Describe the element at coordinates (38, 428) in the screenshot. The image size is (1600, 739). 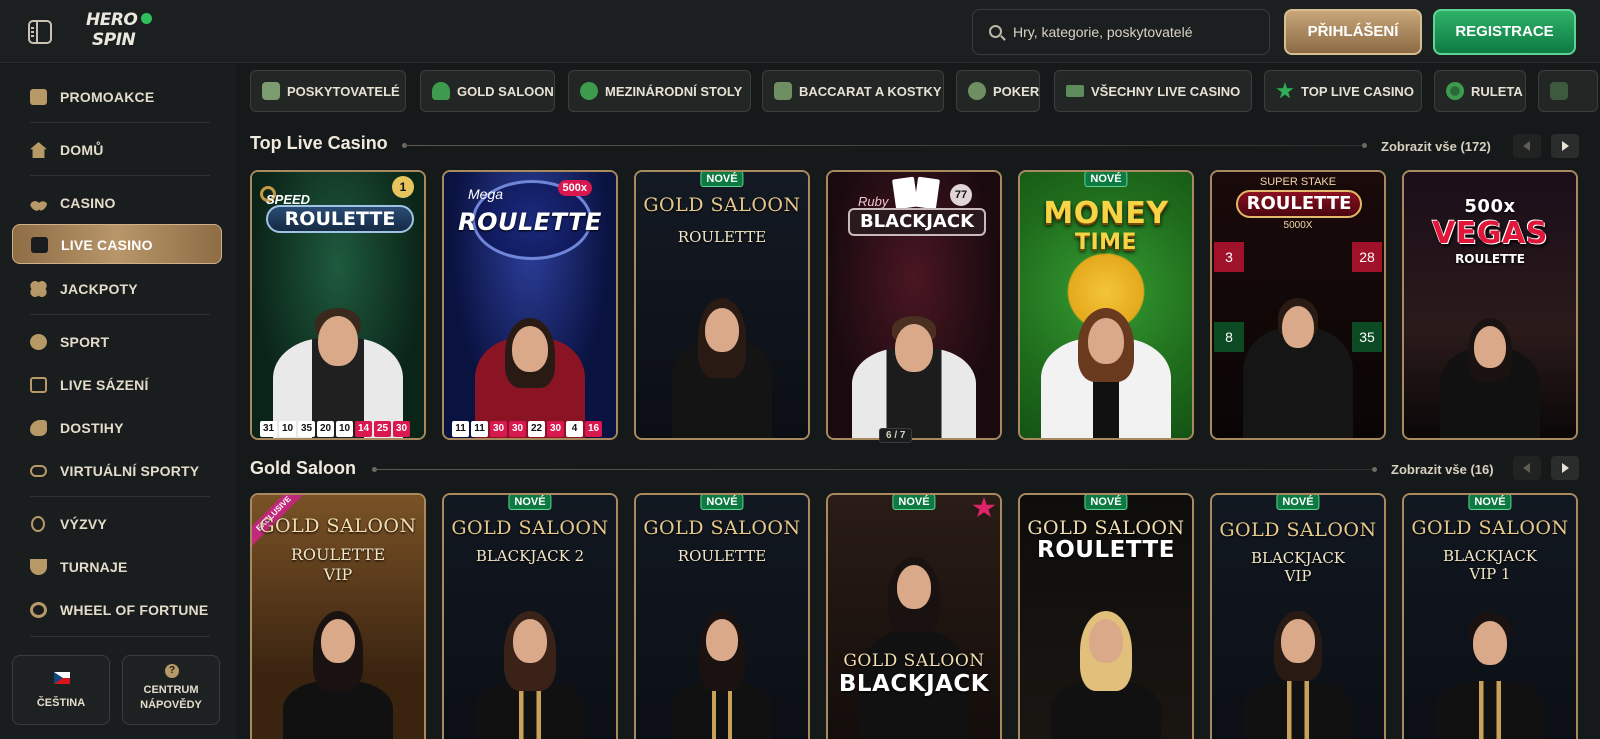
I see `horse-icon` at that location.